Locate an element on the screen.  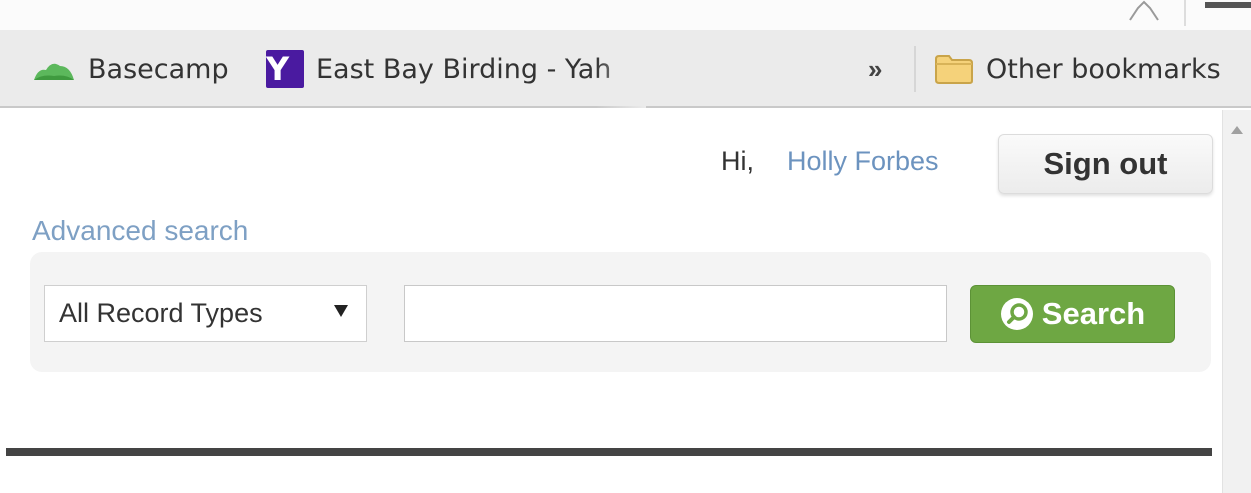
yahoo-icon: Y is located at coordinates (285, 69).